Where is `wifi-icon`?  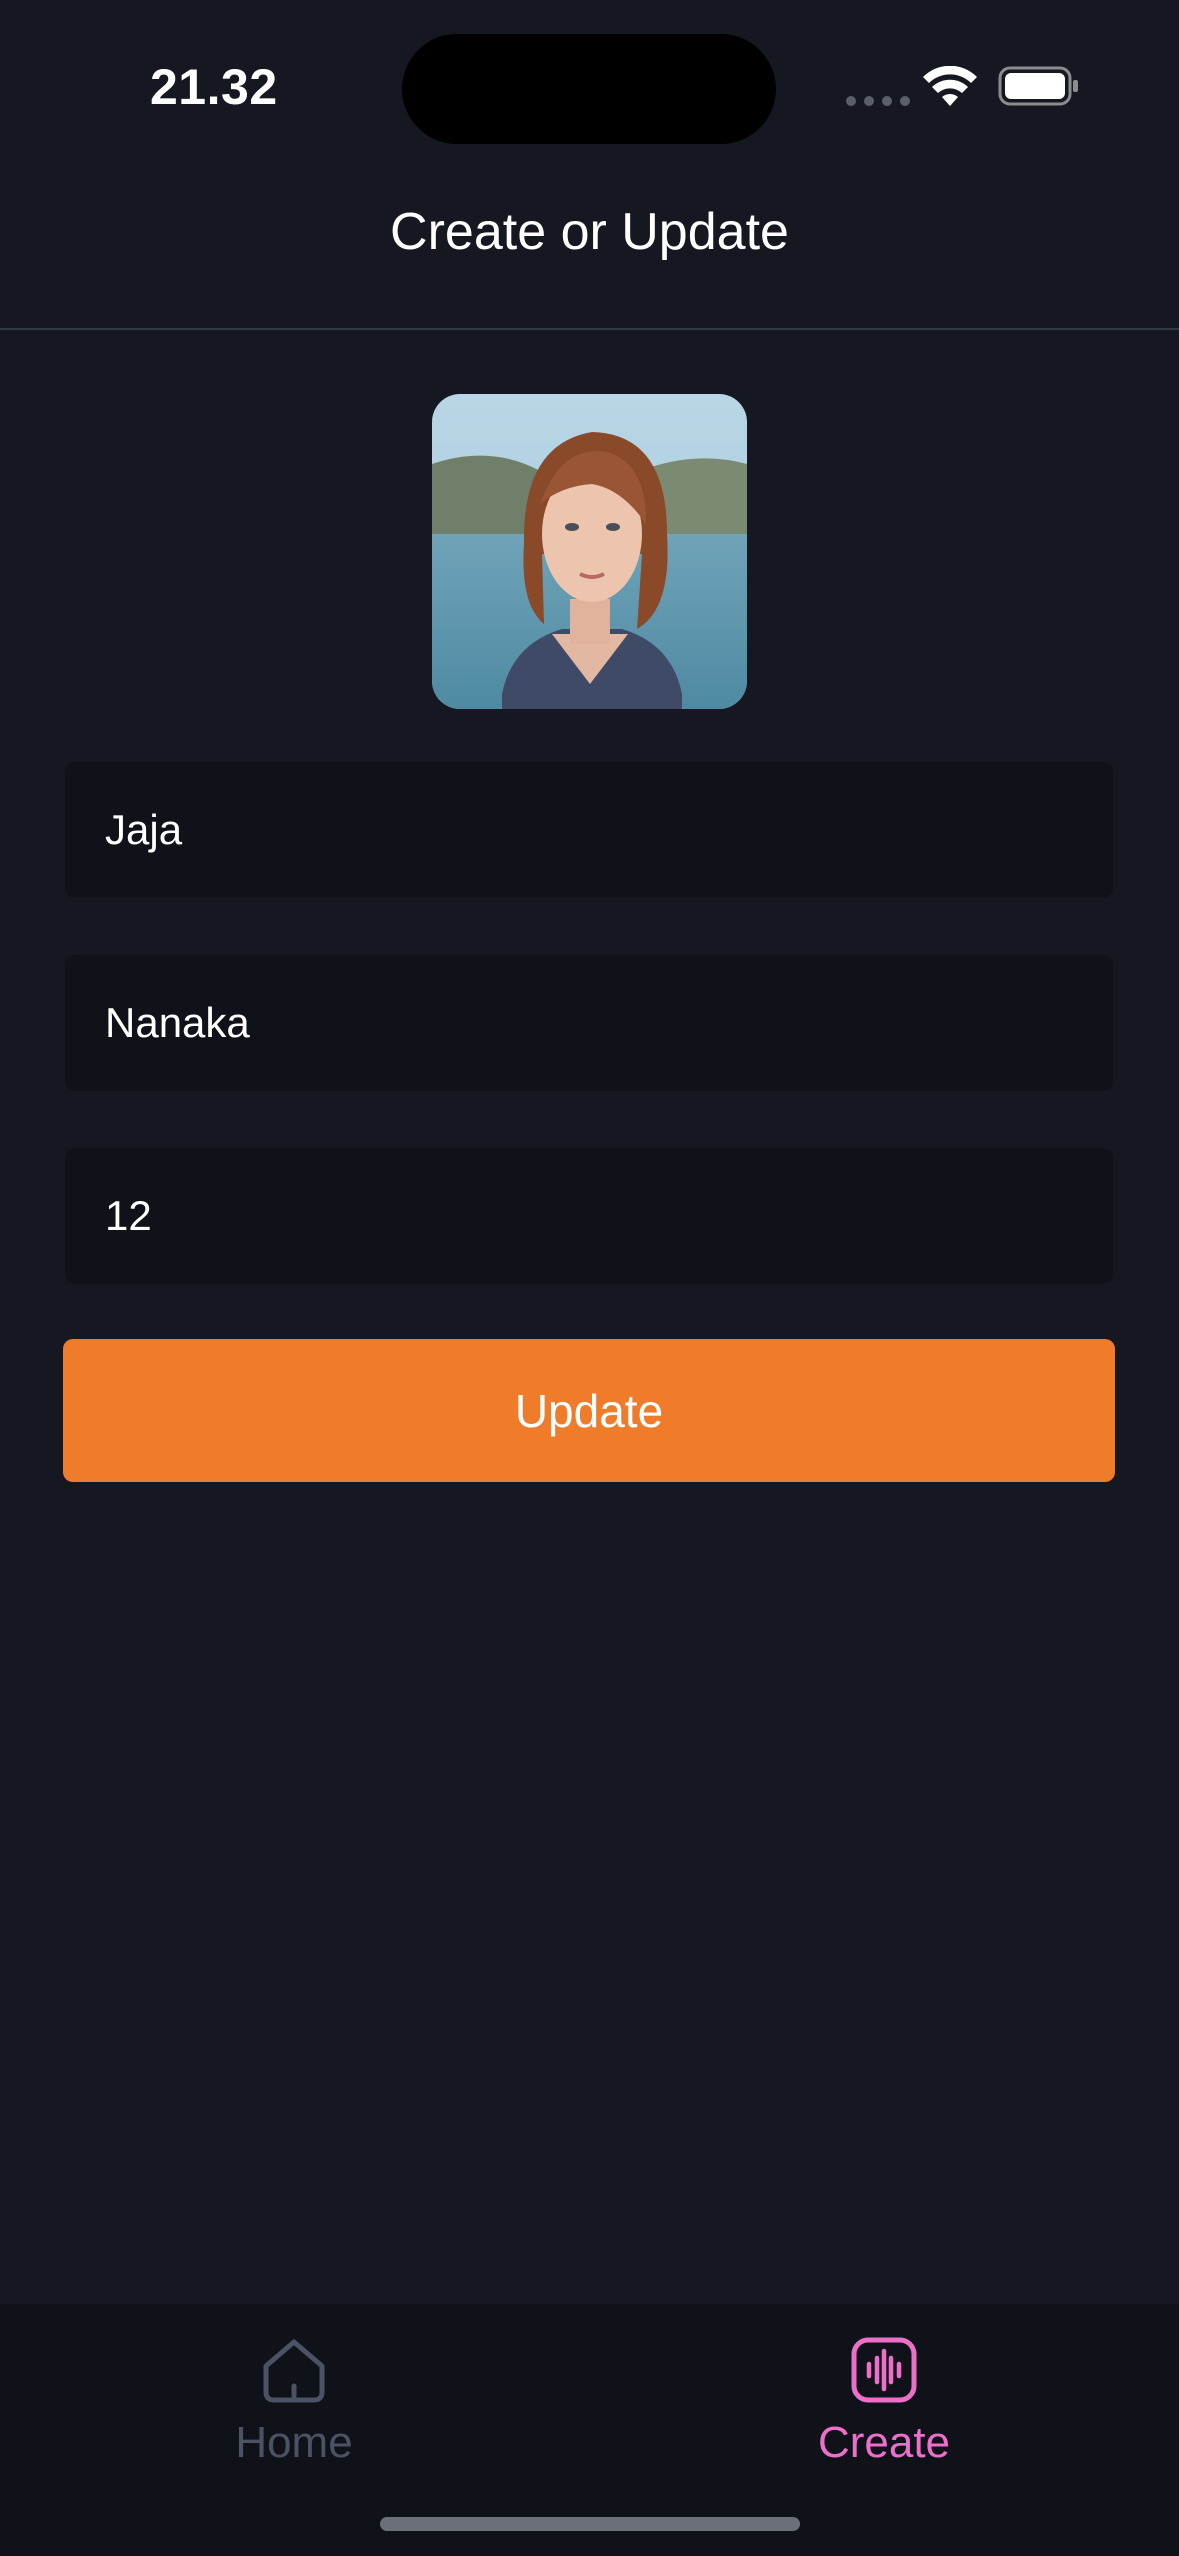 wifi-icon is located at coordinates (950, 86).